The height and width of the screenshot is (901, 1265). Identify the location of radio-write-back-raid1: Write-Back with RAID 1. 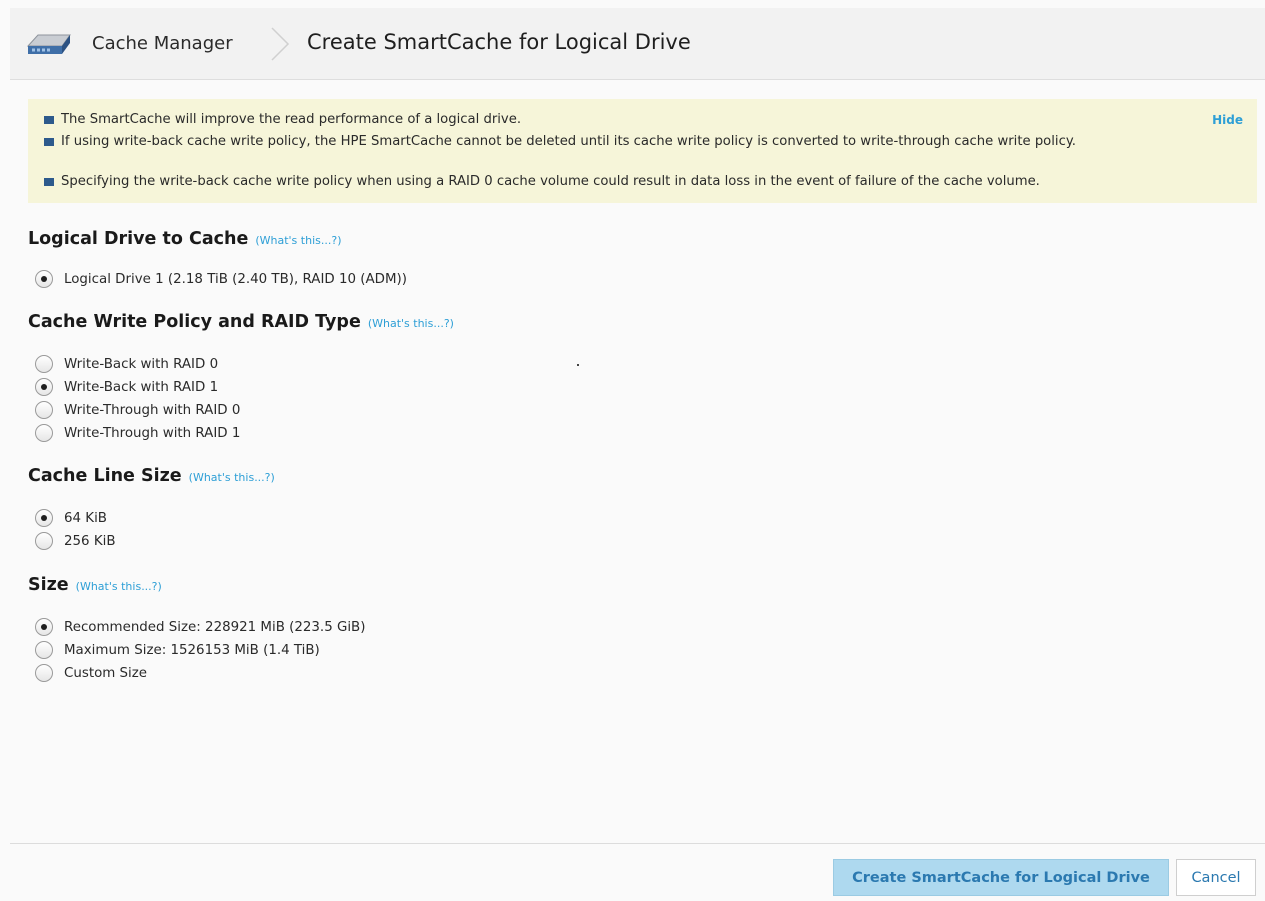
(126, 387).